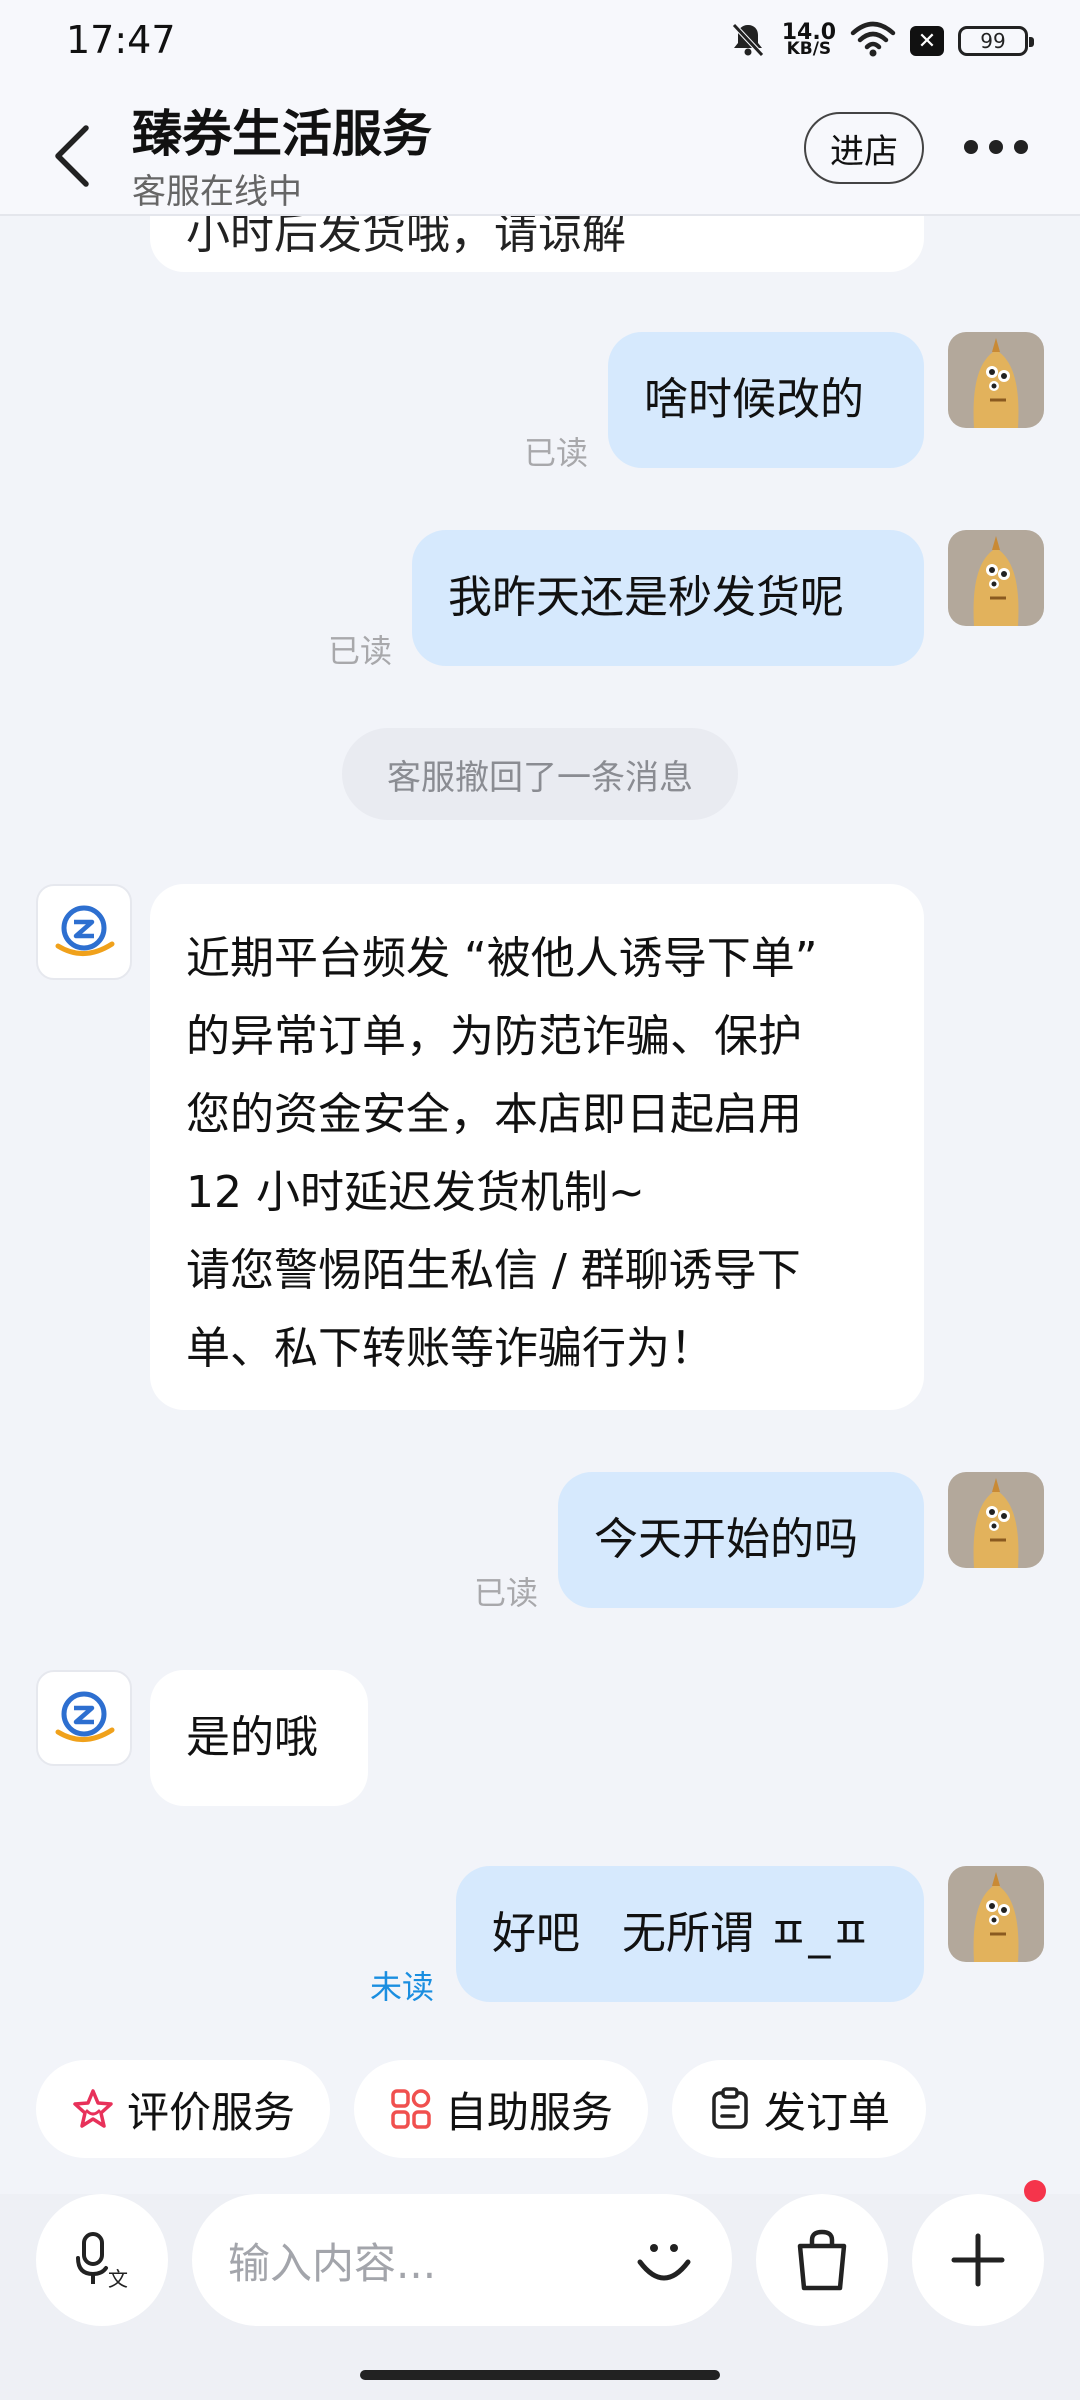 The height and width of the screenshot is (2400, 1080). I want to click on message-bubble-user: 啥时候改的, so click(766, 400).